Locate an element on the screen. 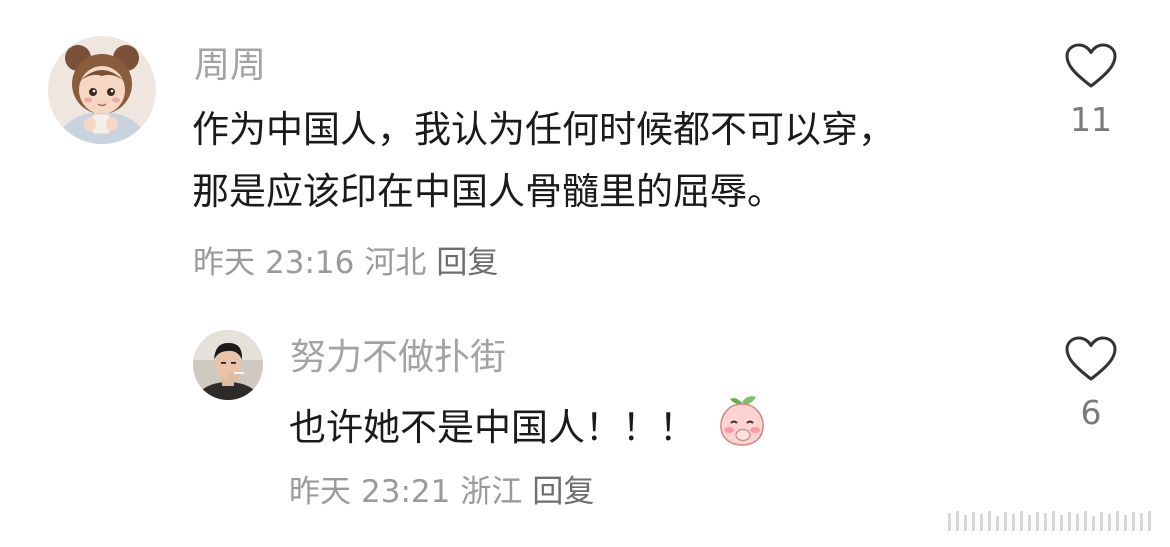 The height and width of the screenshot is (547, 1170). like-count: 6 is located at coordinates (1091, 412).